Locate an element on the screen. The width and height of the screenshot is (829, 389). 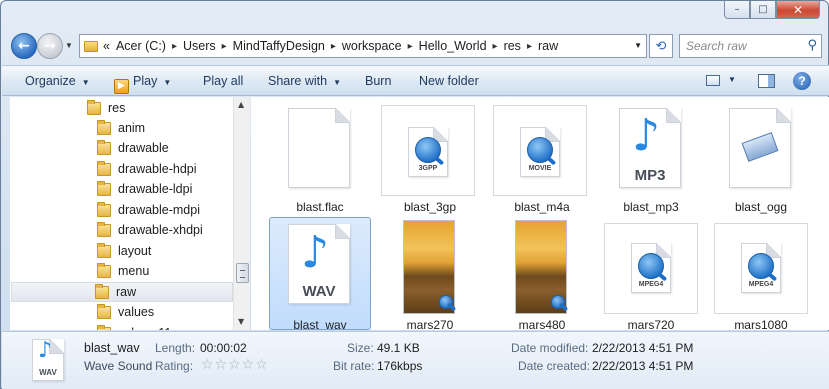
breadcrumb-raw: raw is located at coordinates (548, 46).